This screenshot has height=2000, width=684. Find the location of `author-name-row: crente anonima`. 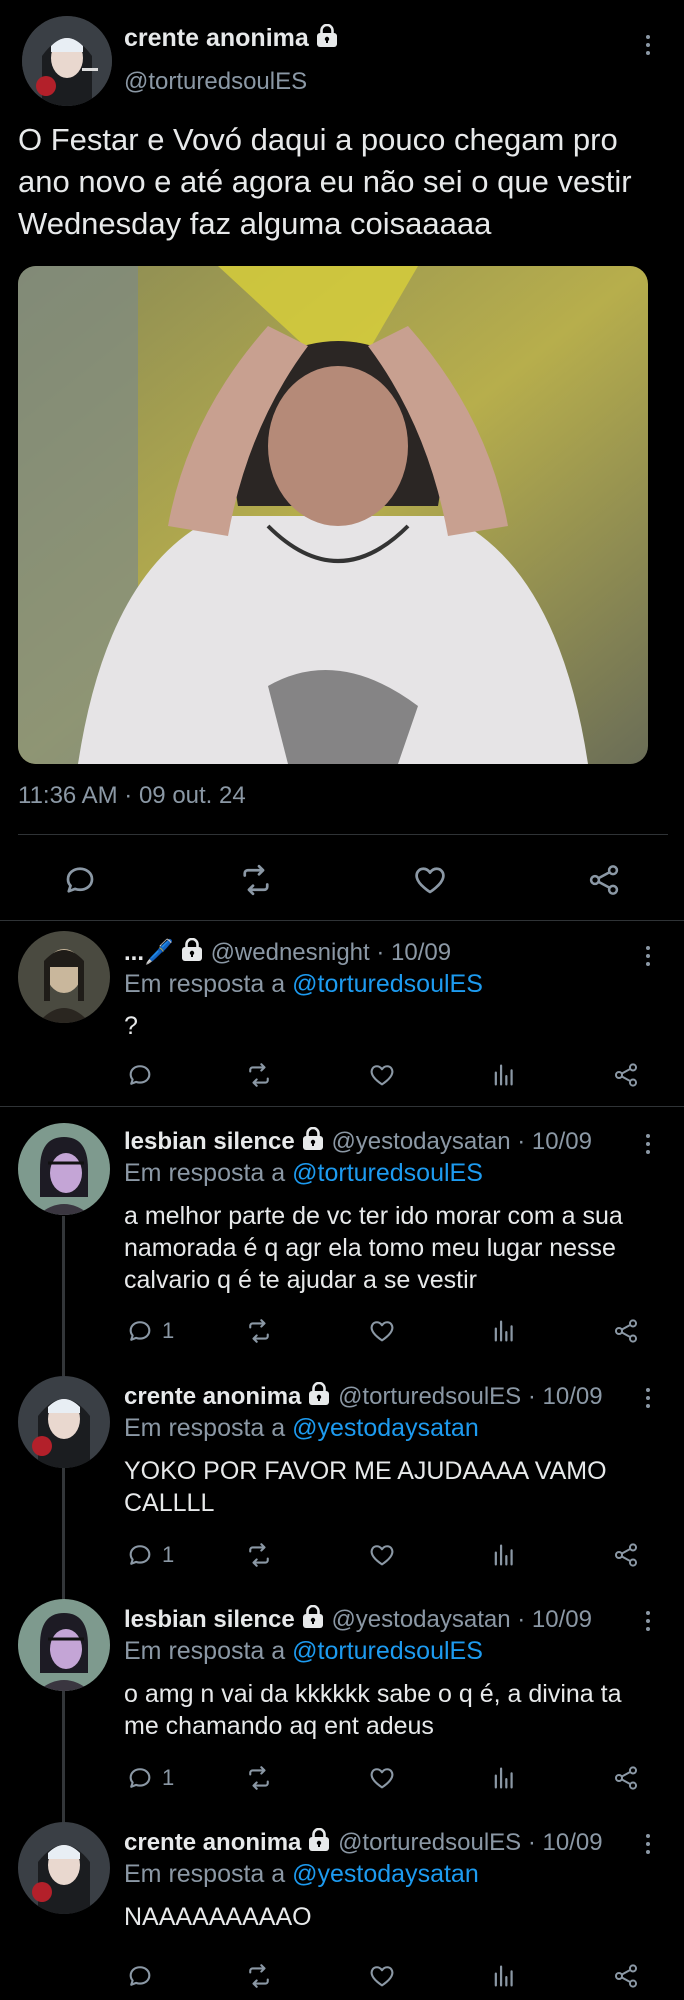

author-name-row: crente anonima is located at coordinates (231, 38).